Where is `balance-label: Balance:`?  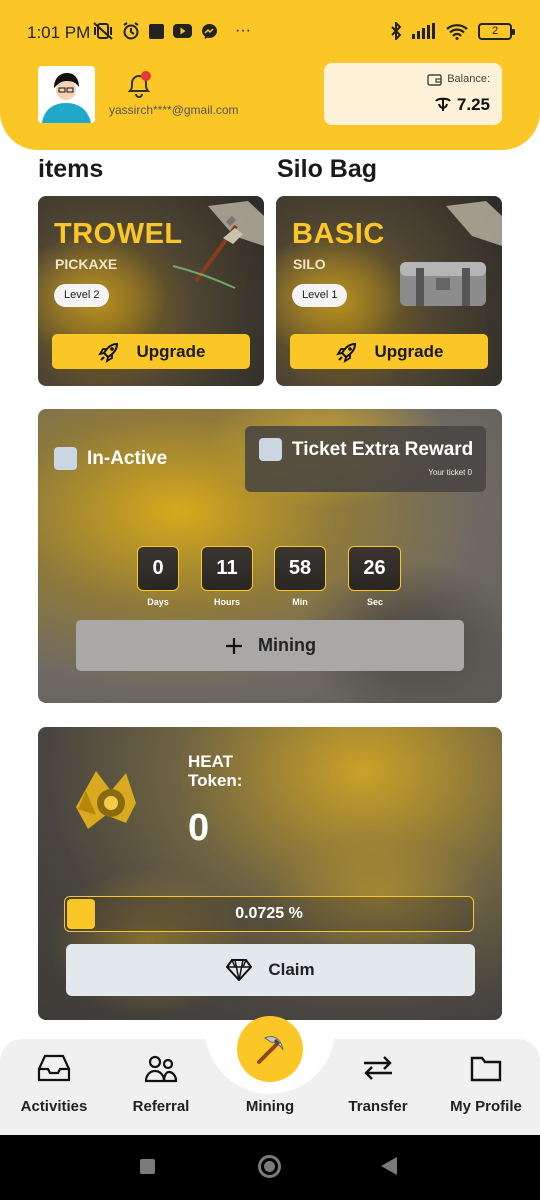 balance-label: Balance: is located at coordinates (468, 79).